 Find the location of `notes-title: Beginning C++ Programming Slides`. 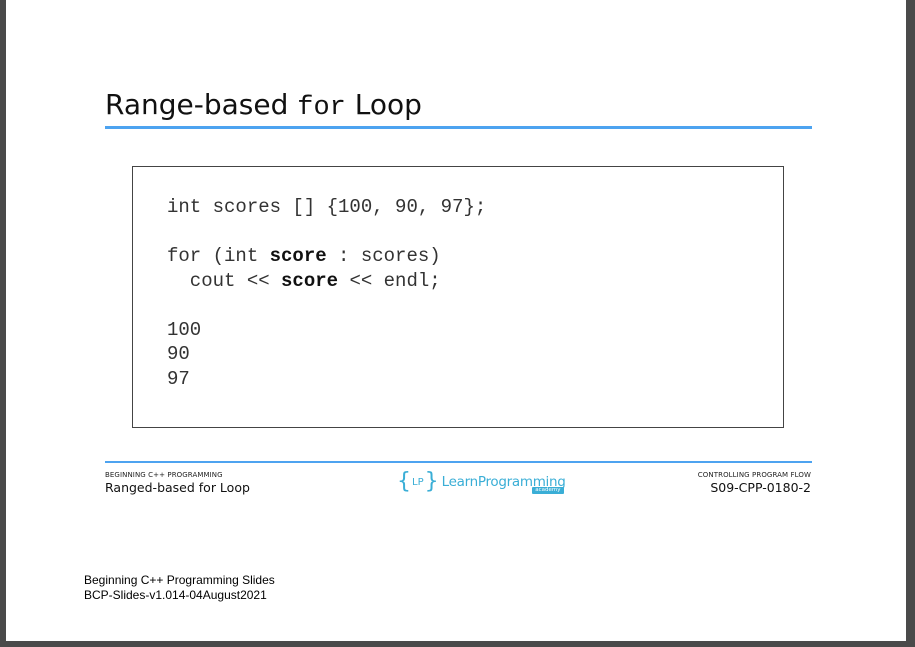

notes-title: Beginning C++ Programming Slides is located at coordinates (179, 580).